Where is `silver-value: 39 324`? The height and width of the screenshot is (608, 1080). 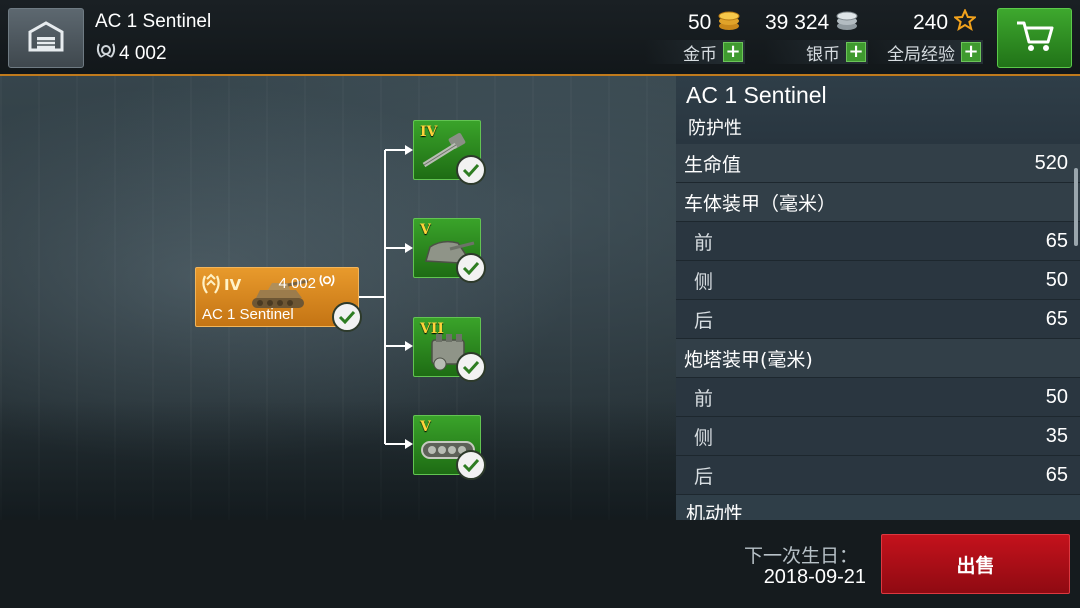 silver-value: 39 324 is located at coordinates (797, 22).